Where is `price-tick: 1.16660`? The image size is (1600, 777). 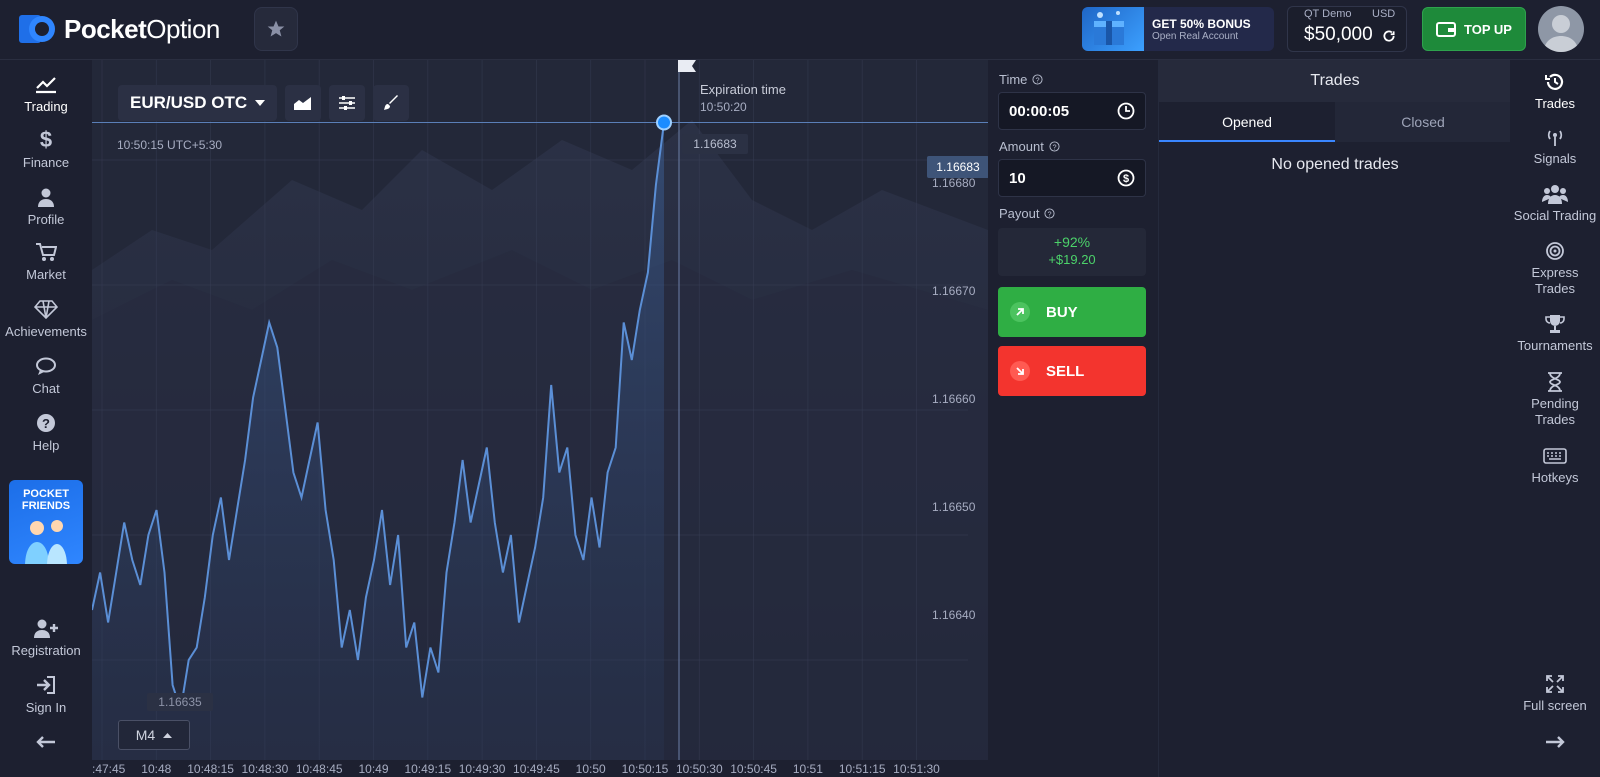 price-tick: 1.16660 is located at coordinates (954, 399).